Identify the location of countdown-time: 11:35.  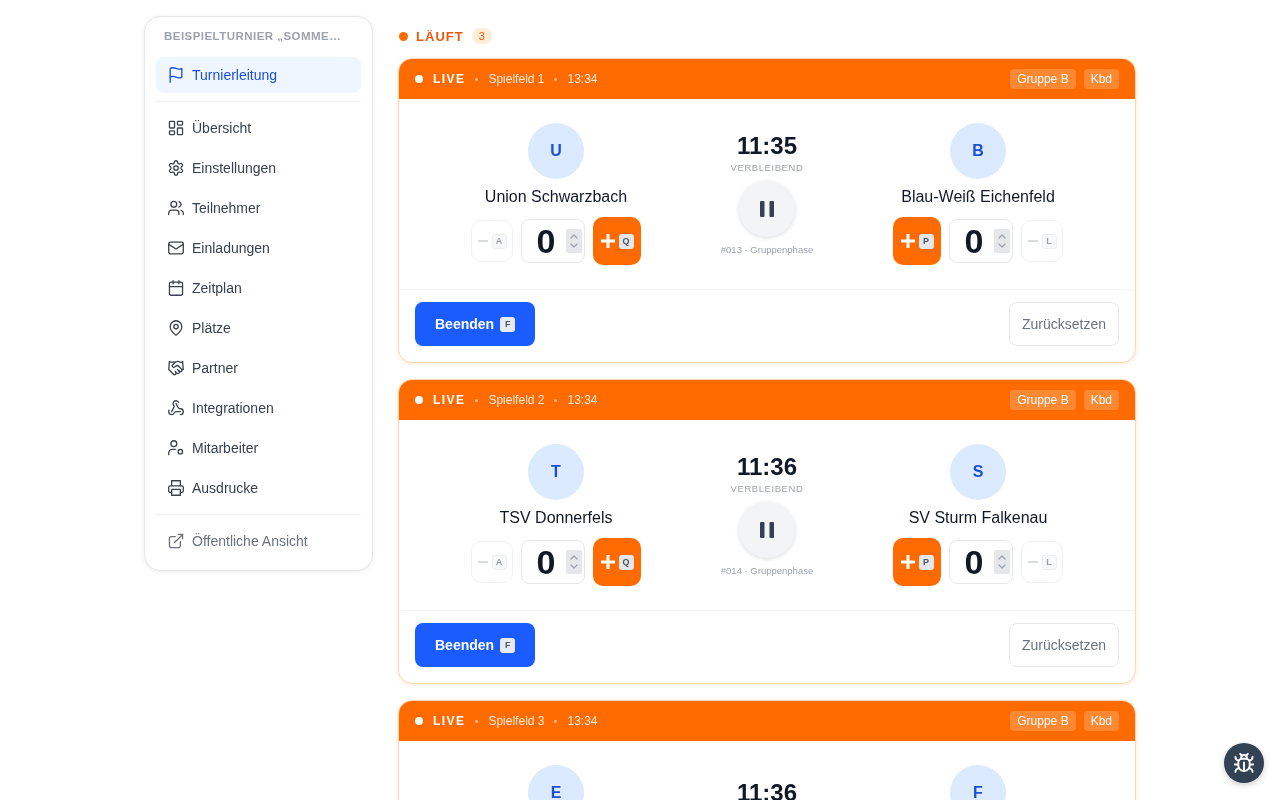
(767, 146).